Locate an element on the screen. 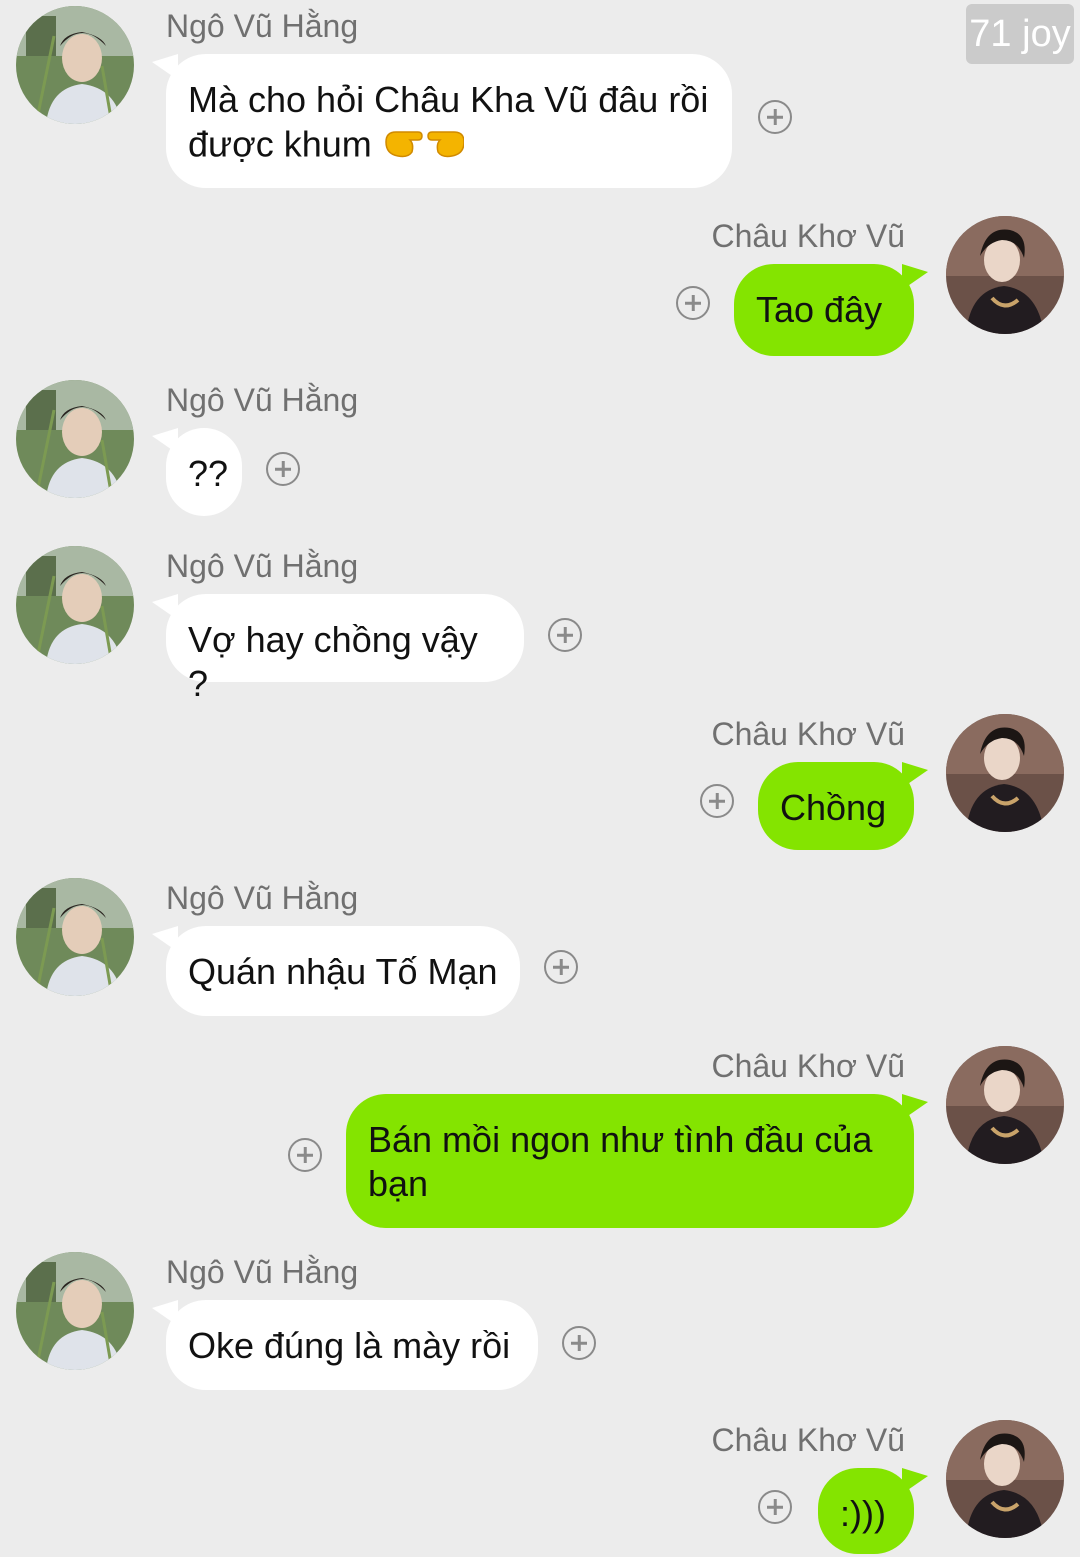 Image resolution: width=1080 pixels, height=1557 pixels. message-bubble: Bán mồi ngon như tình đầu của bạn is located at coordinates (630, 1161).